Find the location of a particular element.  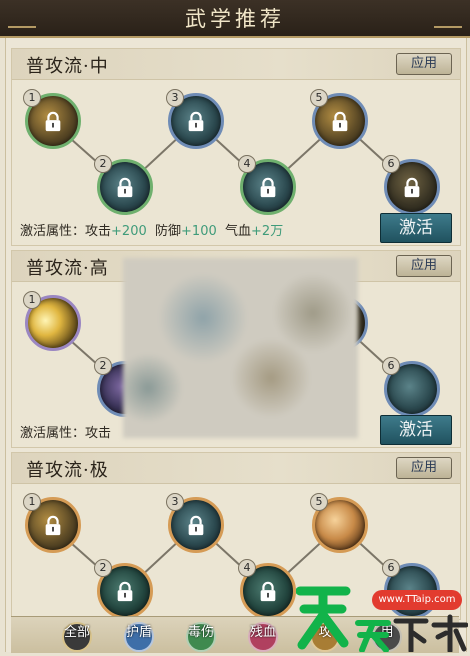

attr-text: 激活属性：攻击+200 防御+100 气血+2万 is located at coordinates (151, 229).